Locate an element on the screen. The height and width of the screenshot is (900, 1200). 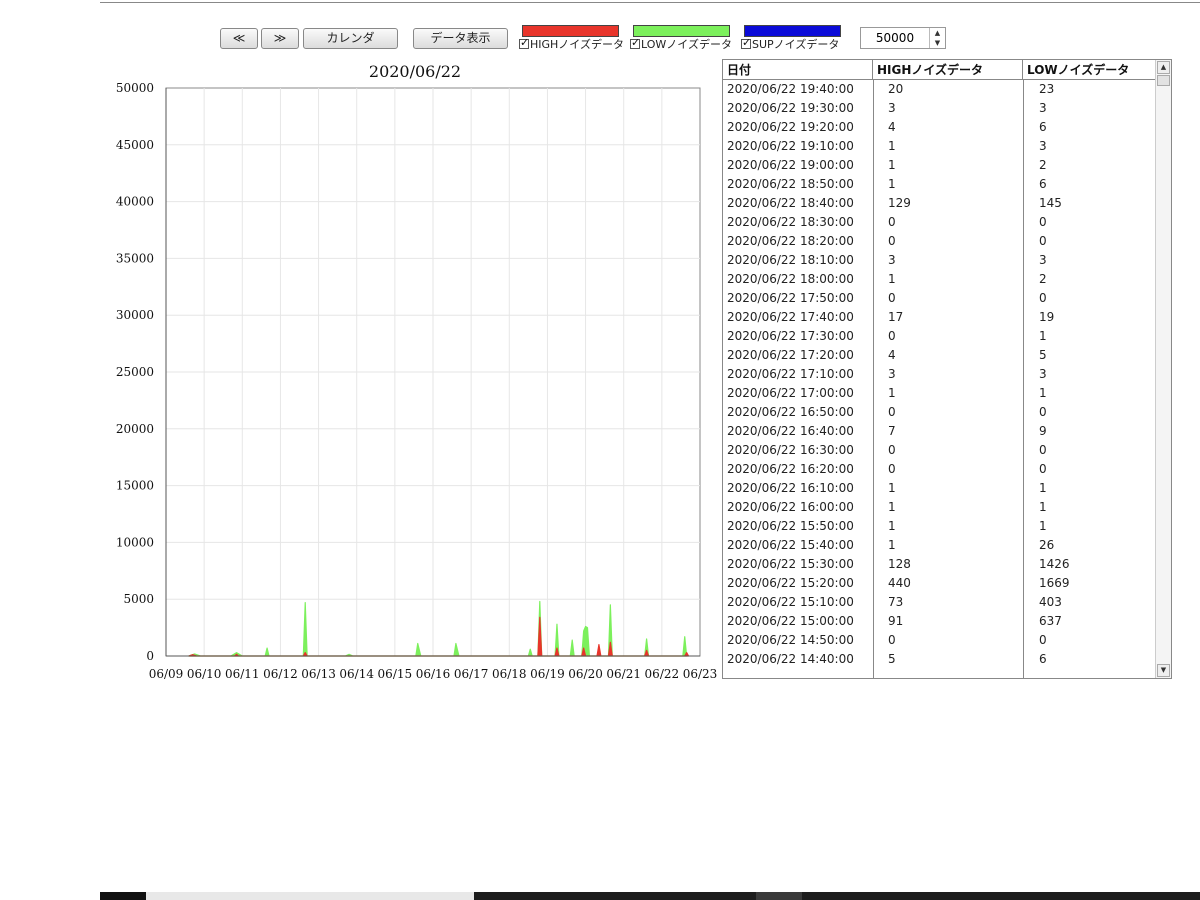
cell-date: 2020/06/22 17:50:00 is located at coordinates (790, 298).